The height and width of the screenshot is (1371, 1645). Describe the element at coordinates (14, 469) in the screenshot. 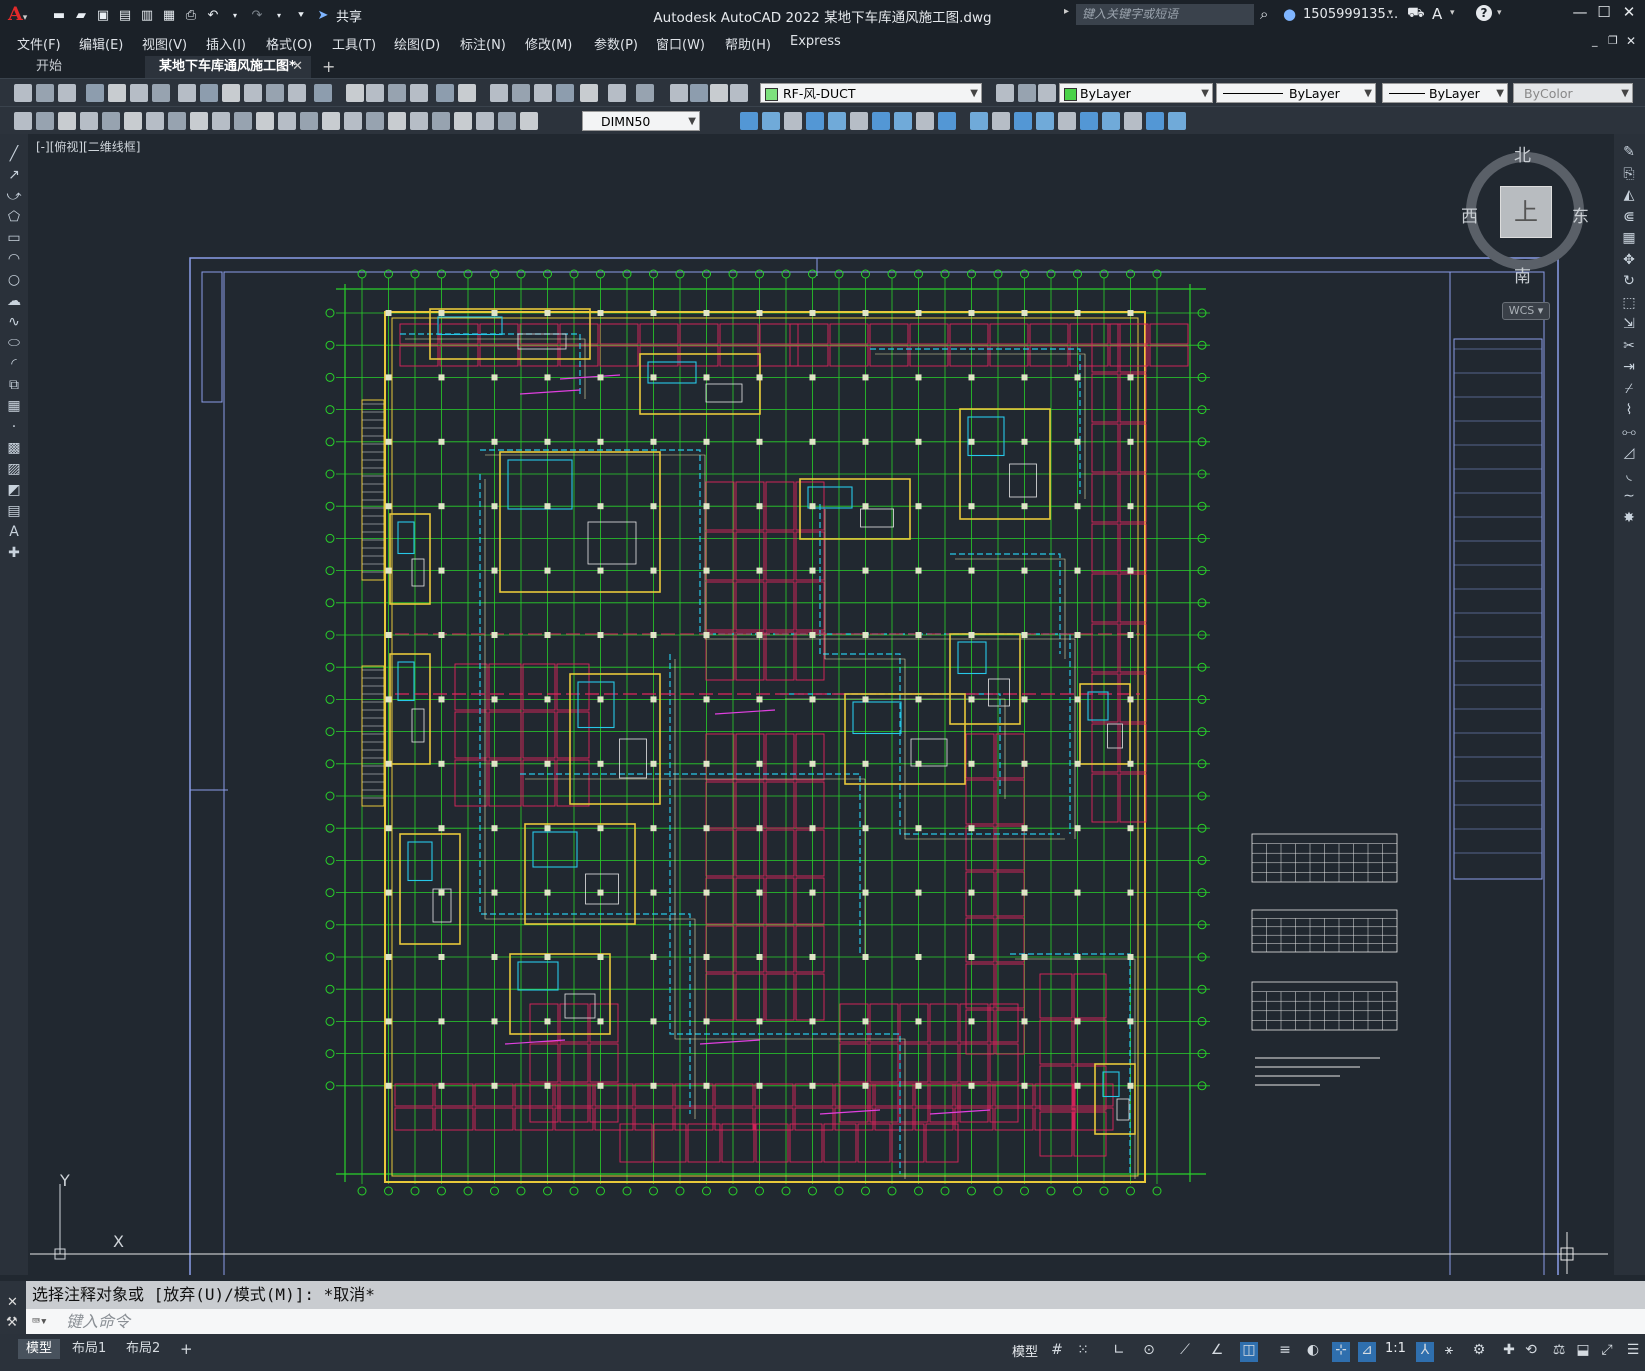

I see `gradient-icon: ▨` at that location.